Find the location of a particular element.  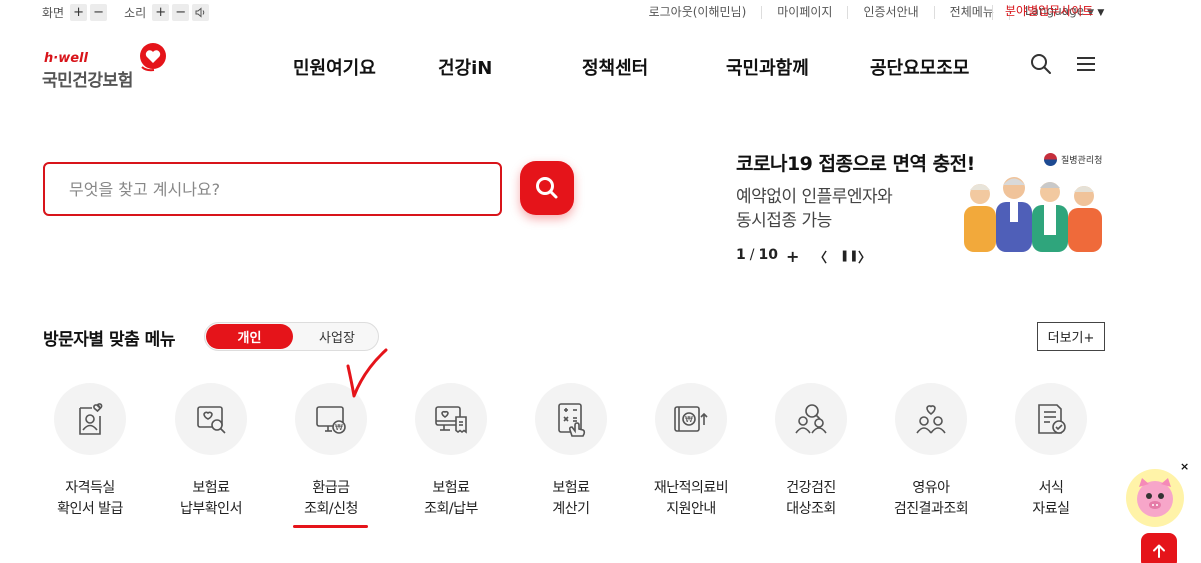

nav-with-citizens: 국민과함께 is located at coordinates (767, 67).